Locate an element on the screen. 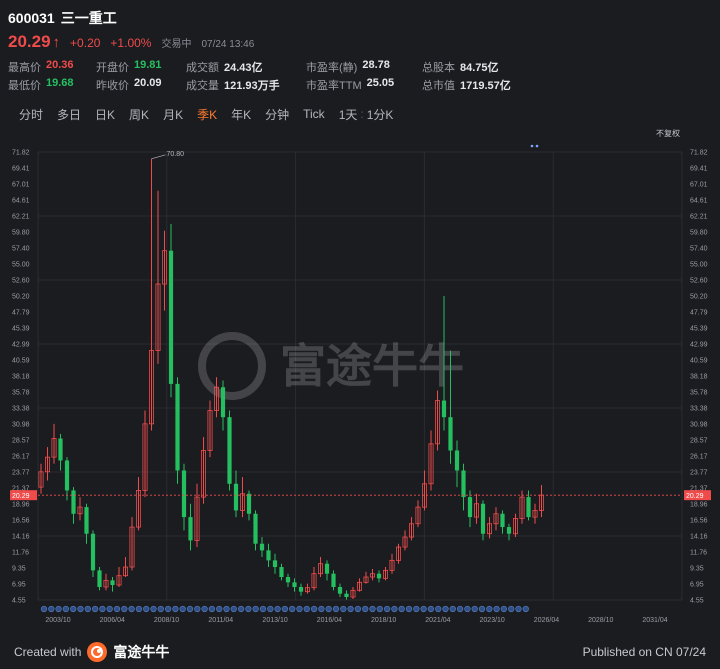  stock-code: 600031 is located at coordinates (31, 18).